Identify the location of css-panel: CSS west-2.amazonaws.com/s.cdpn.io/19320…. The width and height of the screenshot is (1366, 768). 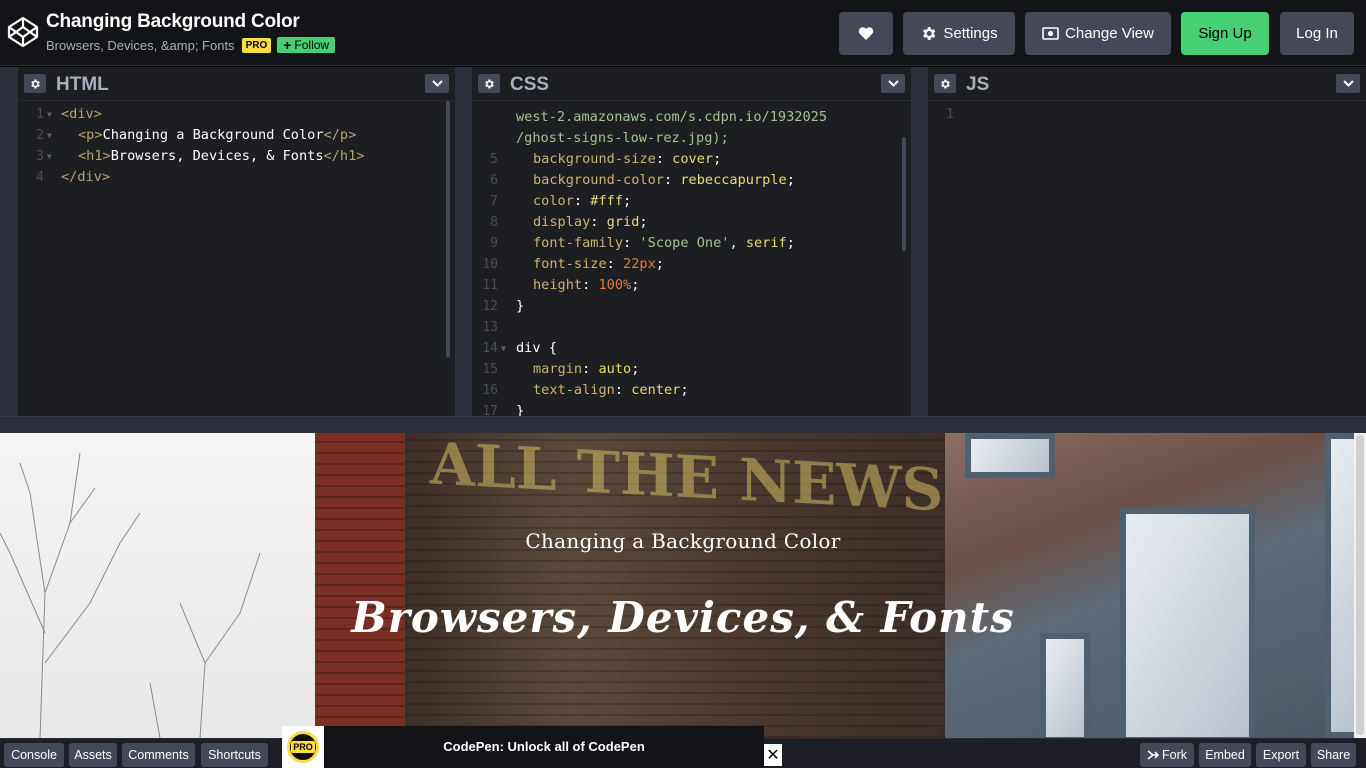
(691, 241).